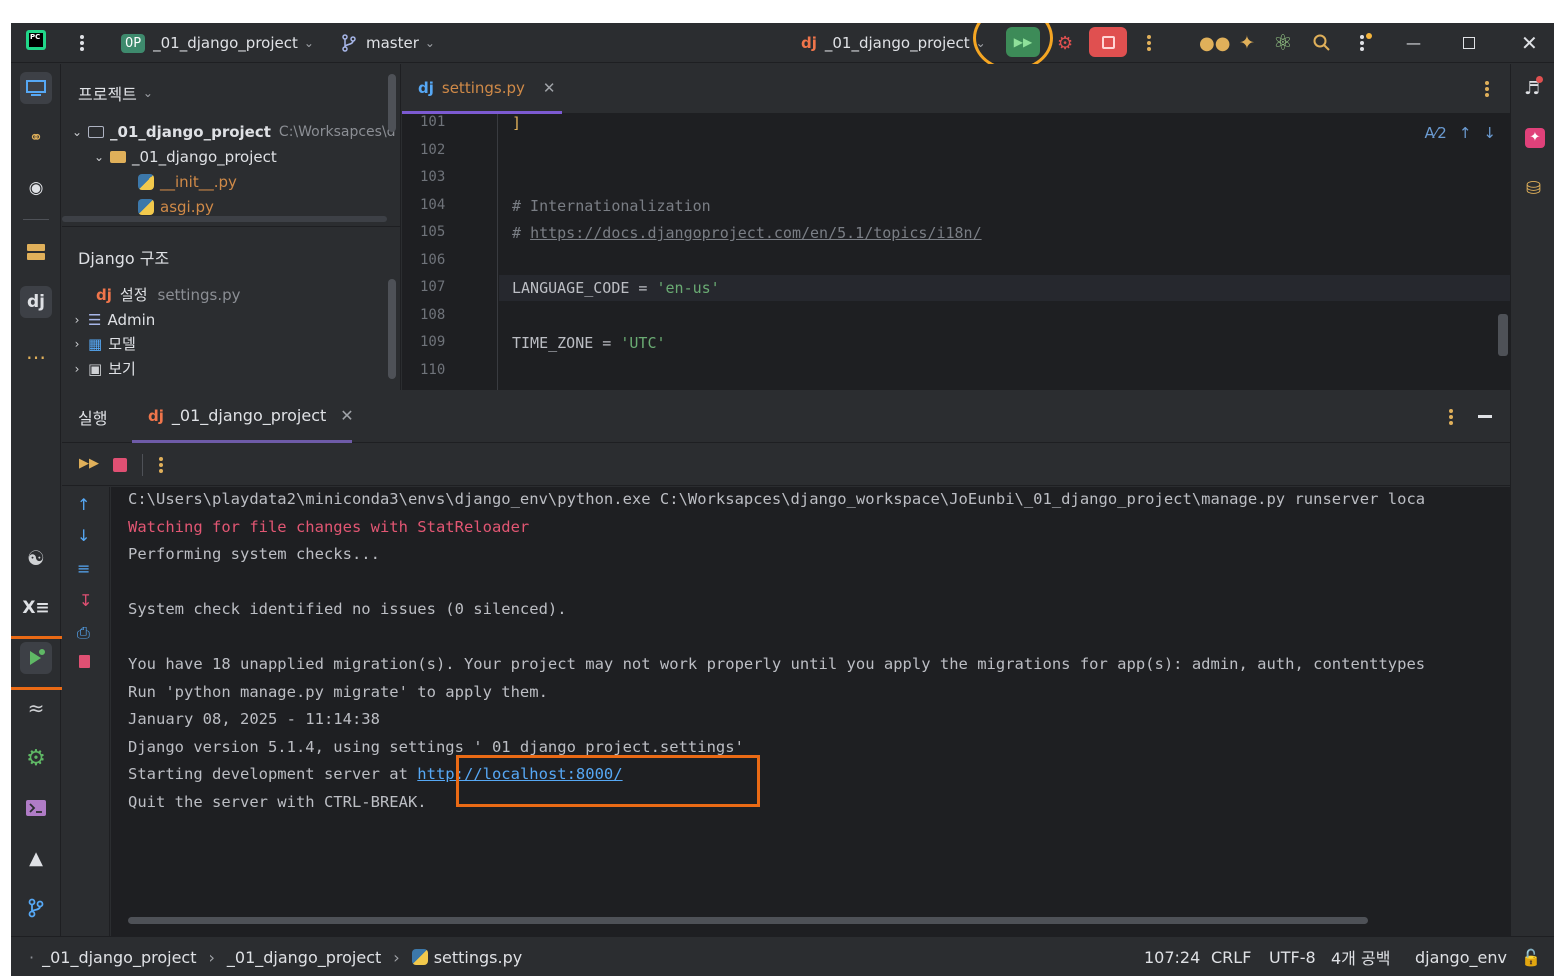 Image resolution: width=1554 pixels, height=976 pixels. What do you see at coordinates (1360, 956) in the screenshot?
I see `indent-setting: 4개 공백` at bounding box center [1360, 956].